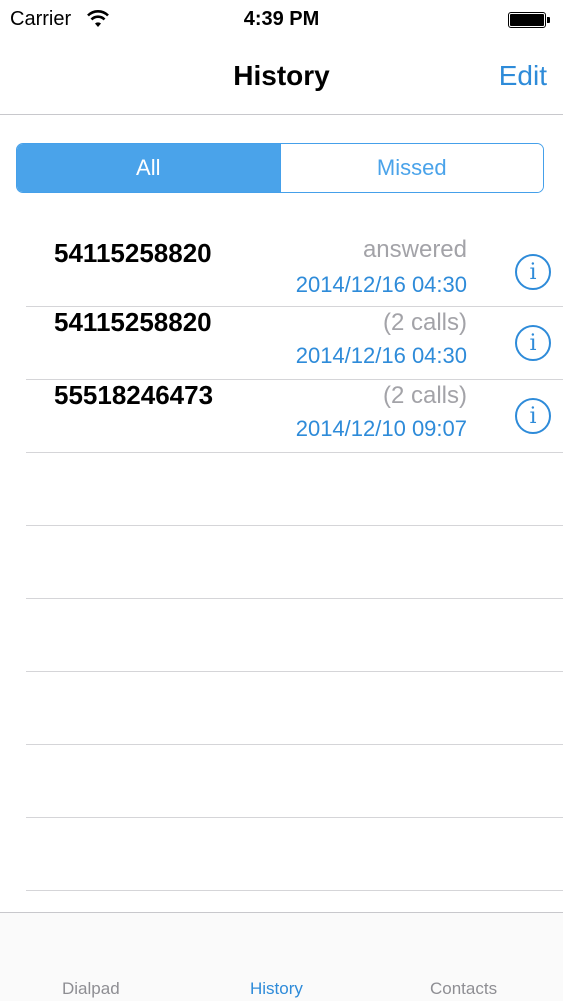 The height and width of the screenshot is (1001, 563). I want to click on history-filter-segment: All Missed, so click(280, 168).